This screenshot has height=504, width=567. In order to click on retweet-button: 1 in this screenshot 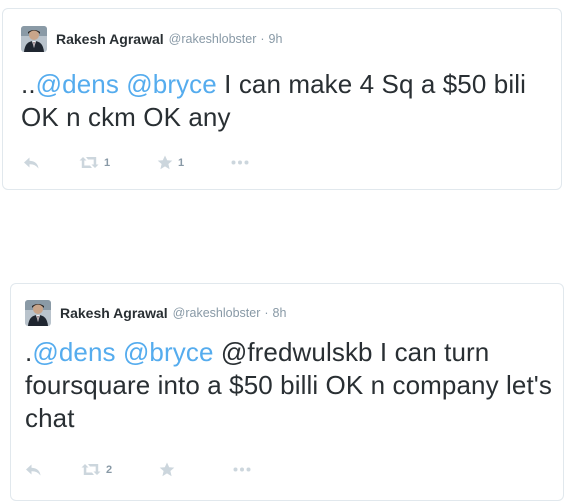, I will do `click(118, 162)`.